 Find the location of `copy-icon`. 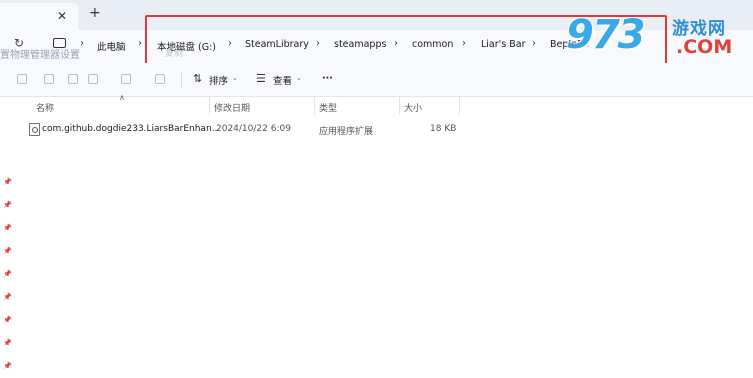

copy-icon is located at coordinates (49, 79).